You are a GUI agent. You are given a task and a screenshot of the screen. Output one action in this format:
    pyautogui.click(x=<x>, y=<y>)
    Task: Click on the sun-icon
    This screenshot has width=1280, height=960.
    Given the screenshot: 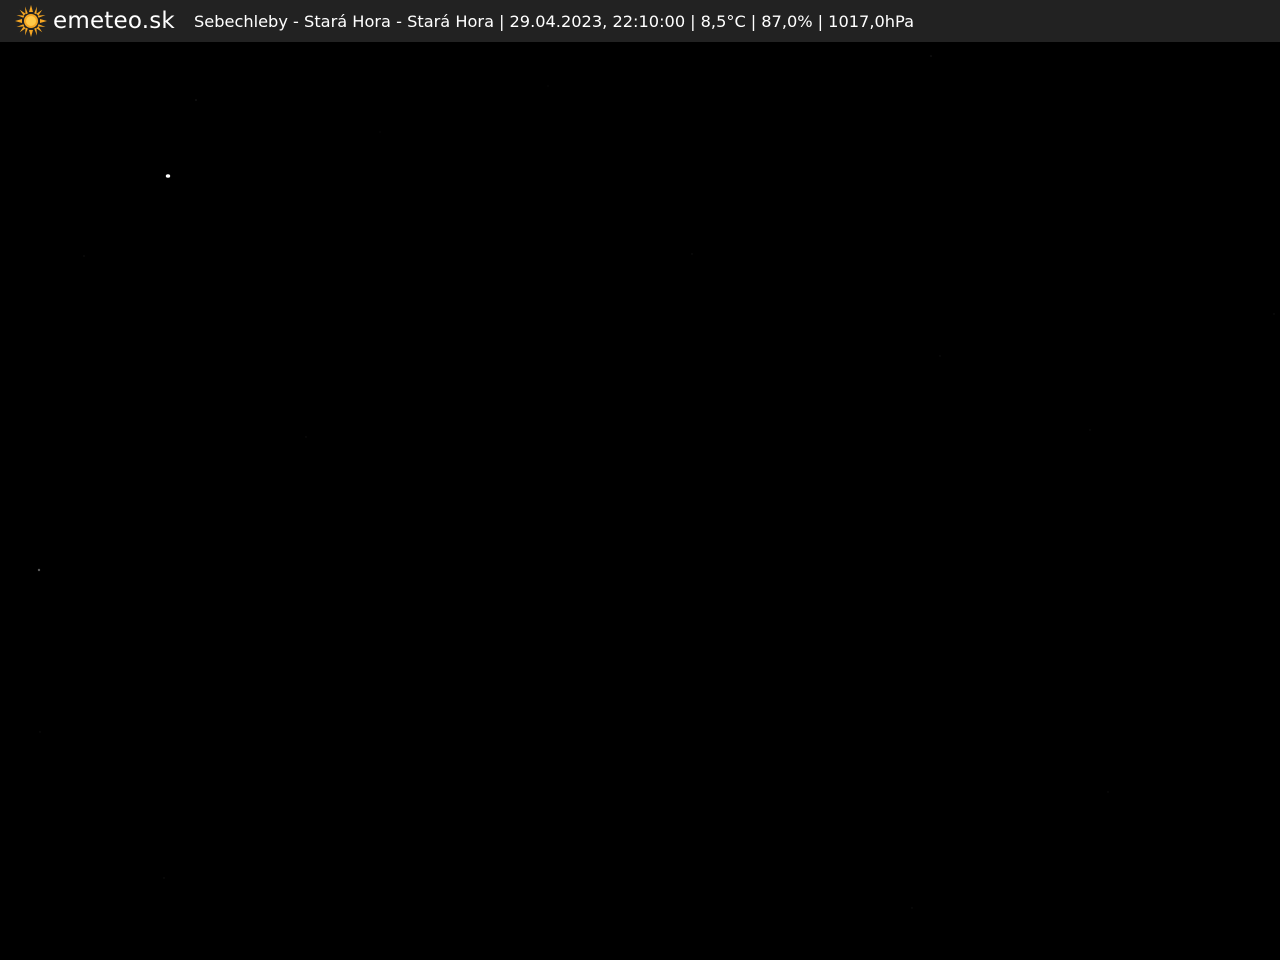 What is the action you would take?
    pyautogui.click(x=31, y=21)
    